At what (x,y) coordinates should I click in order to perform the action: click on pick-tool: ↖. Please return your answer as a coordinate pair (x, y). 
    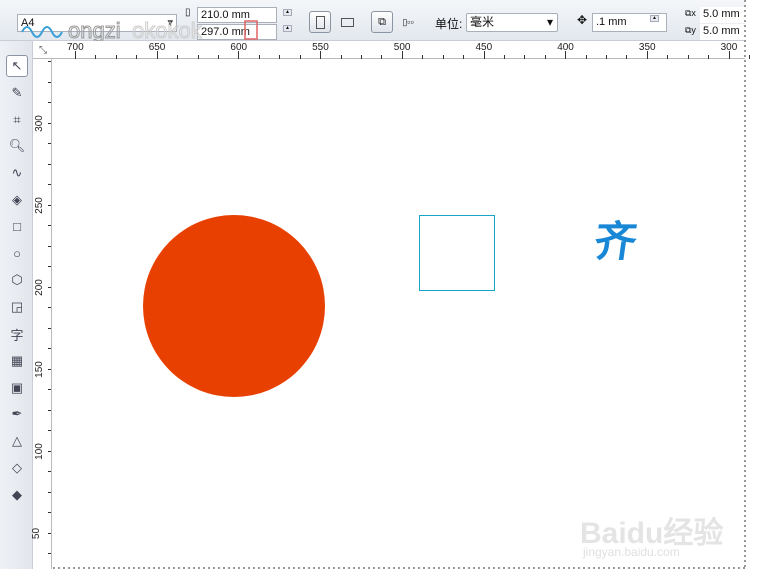
    Looking at the image, I should click on (17, 66).